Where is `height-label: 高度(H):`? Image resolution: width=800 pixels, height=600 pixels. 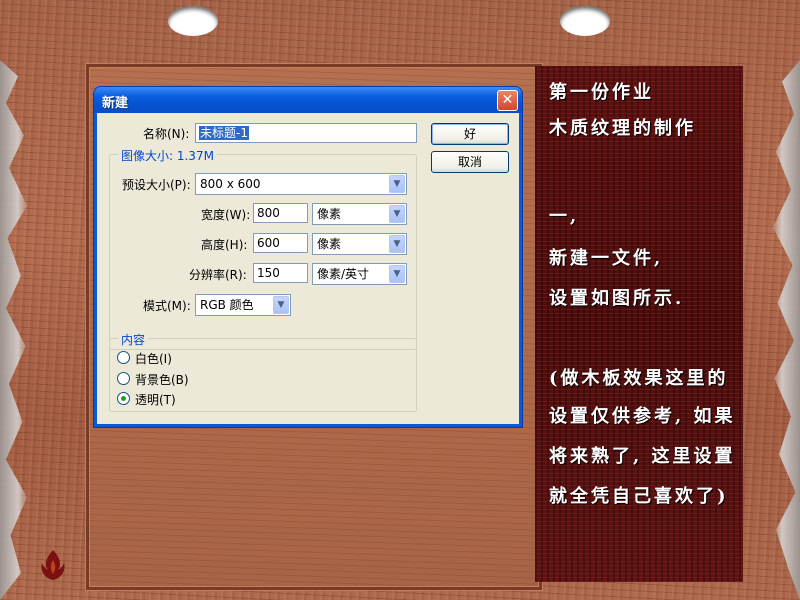
height-label: 高度(H): is located at coordinates (224, 245).